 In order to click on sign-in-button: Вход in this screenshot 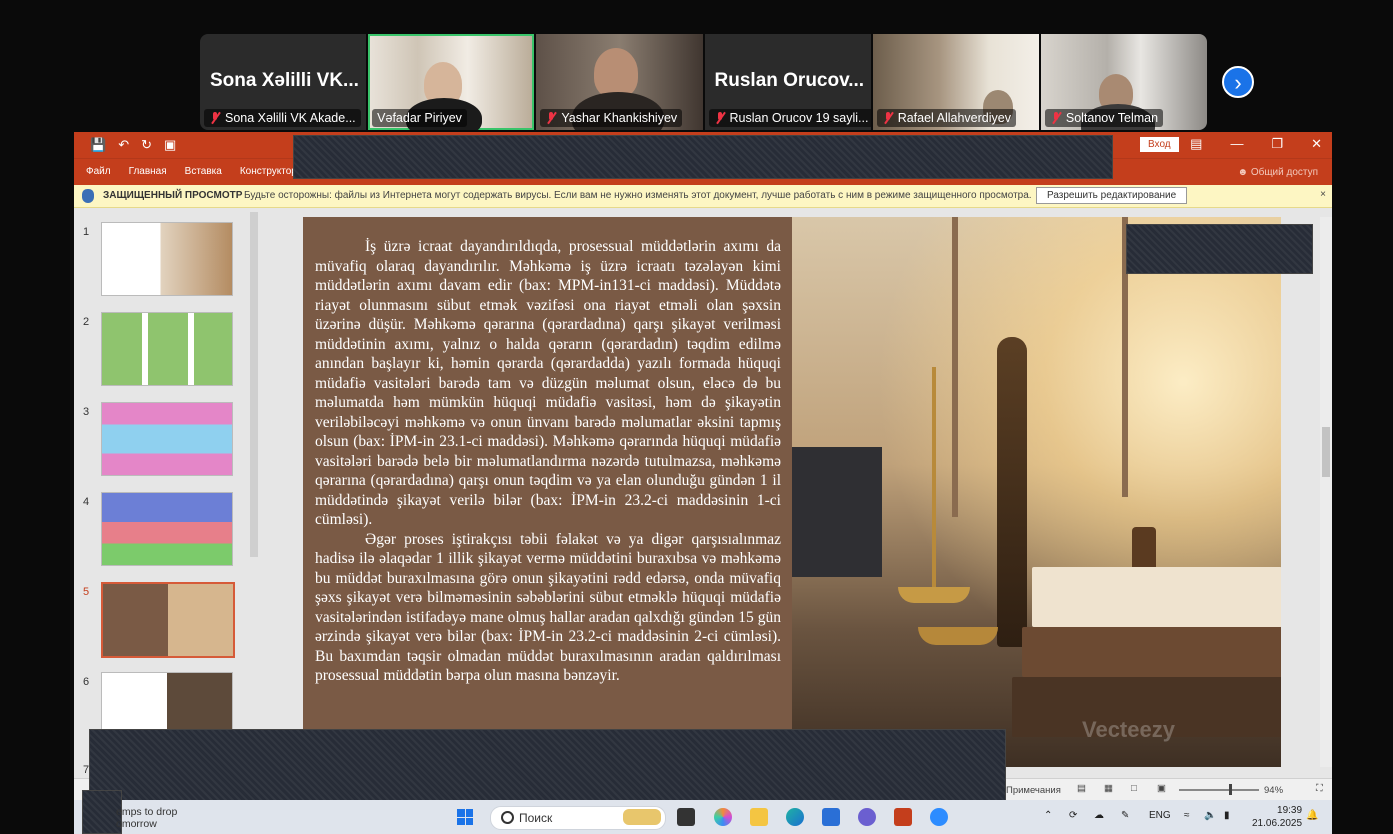, I will do `click(1159, 144)`.